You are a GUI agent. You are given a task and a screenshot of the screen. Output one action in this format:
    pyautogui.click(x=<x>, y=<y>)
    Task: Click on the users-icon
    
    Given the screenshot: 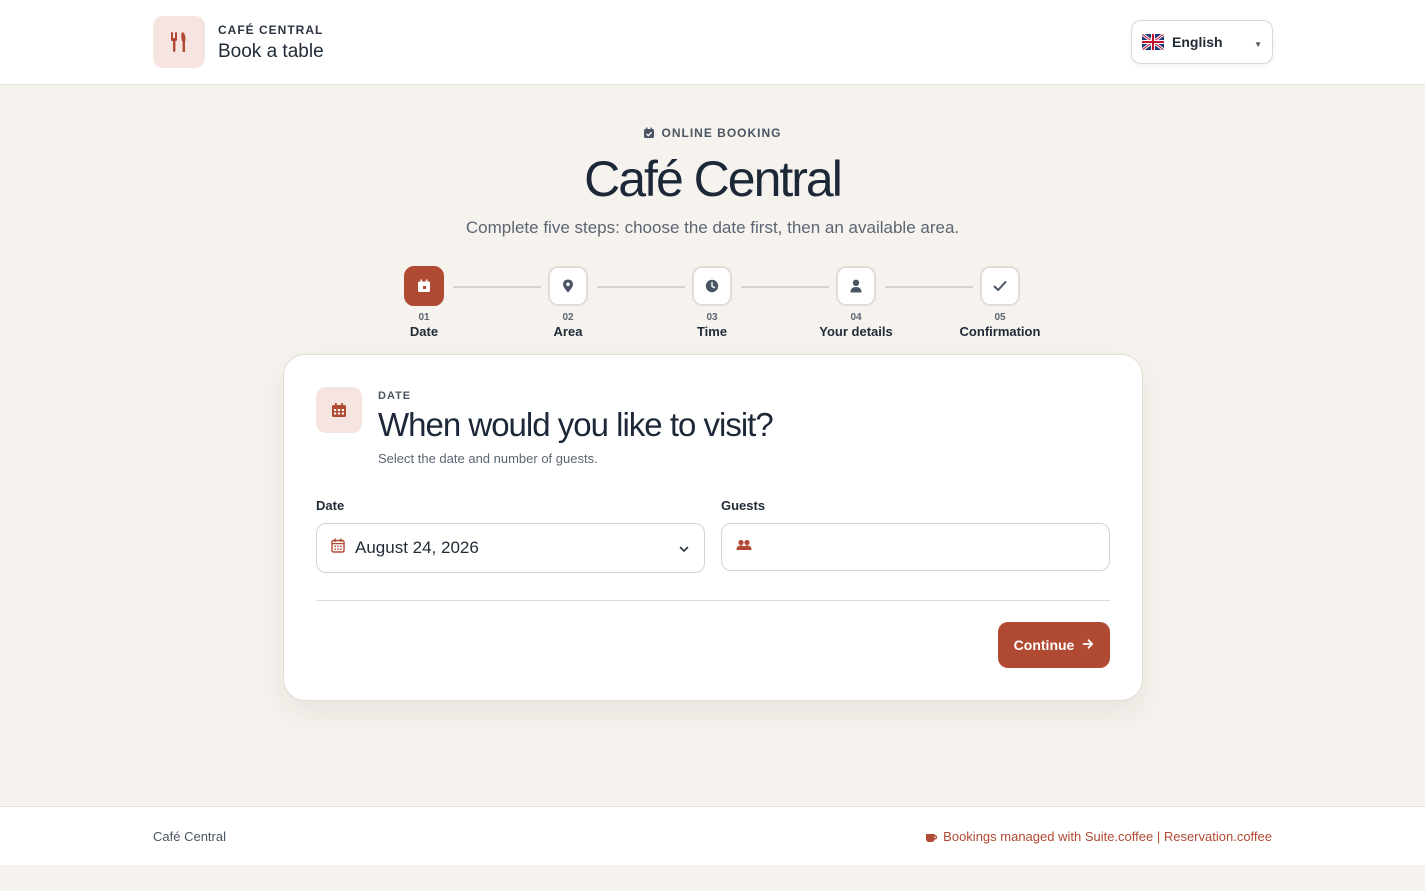 What is the action you would take?
    pyautogui.click(x=744, y=547)
    